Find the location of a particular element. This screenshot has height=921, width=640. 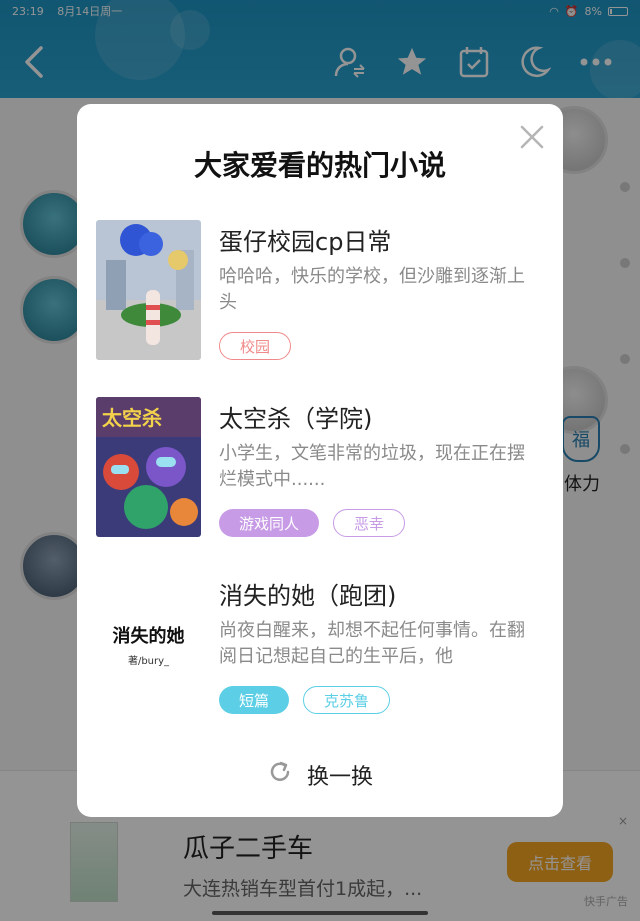

genre-tag: 克苏鲁 is located at coordinates (347, 700).